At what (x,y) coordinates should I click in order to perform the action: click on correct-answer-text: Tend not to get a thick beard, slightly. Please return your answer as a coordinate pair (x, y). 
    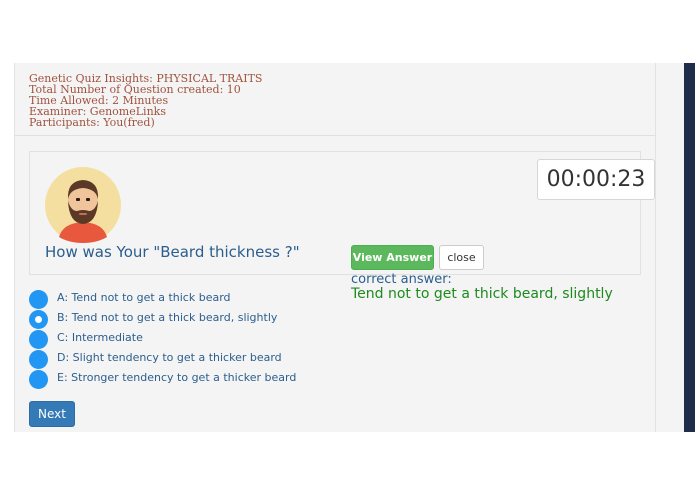
    Looking at the image, I should click on (482, 294).